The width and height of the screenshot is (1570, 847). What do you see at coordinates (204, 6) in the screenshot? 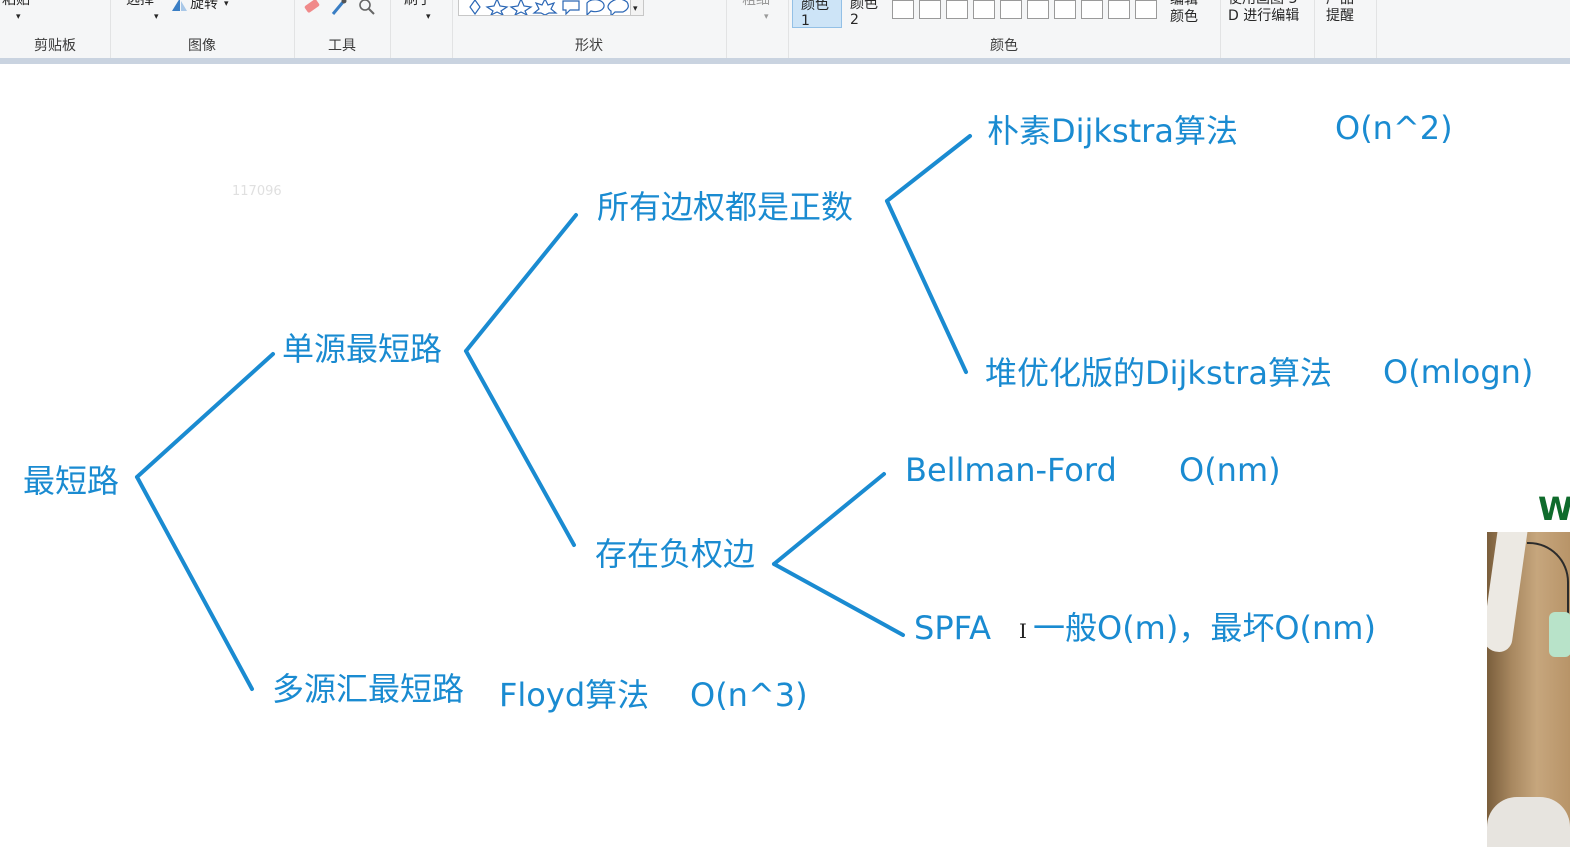
I see `rotate-label: 旋转` at bounding box center [204, 6].